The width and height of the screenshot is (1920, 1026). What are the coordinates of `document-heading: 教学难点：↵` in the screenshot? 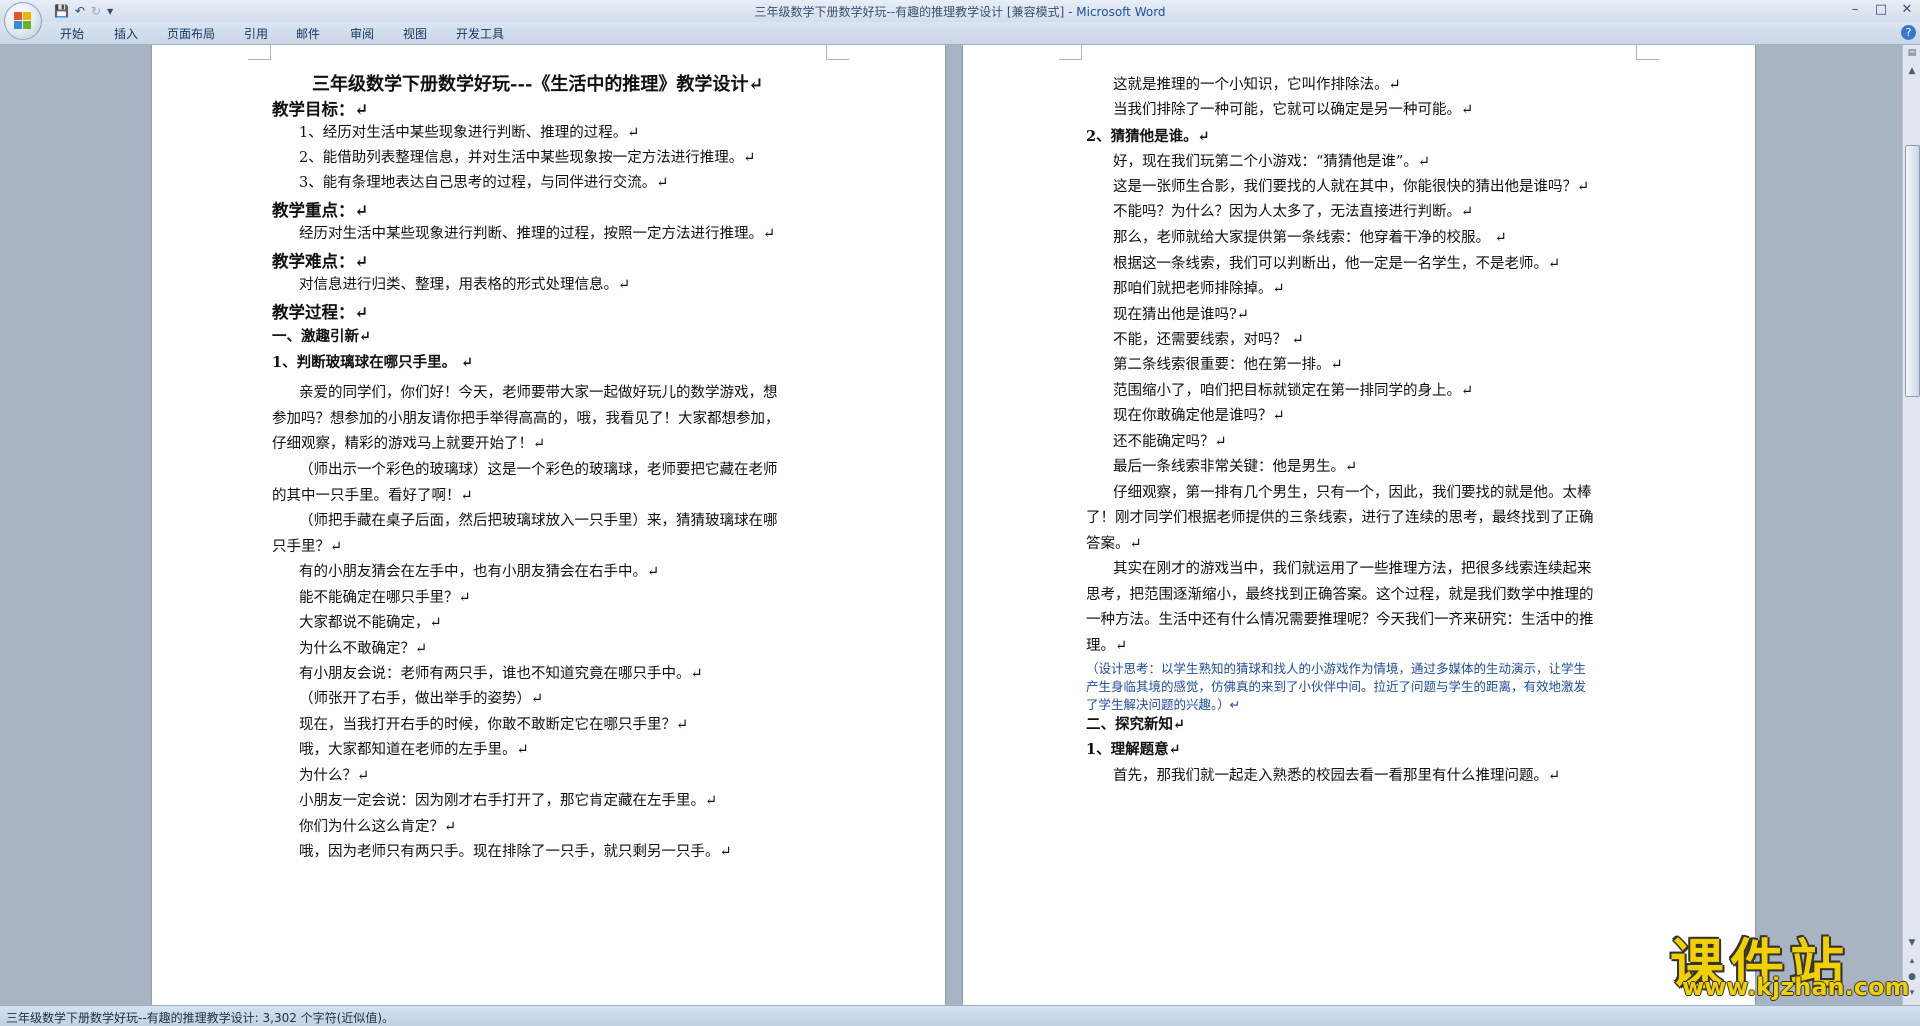 It's located at (320, 261).